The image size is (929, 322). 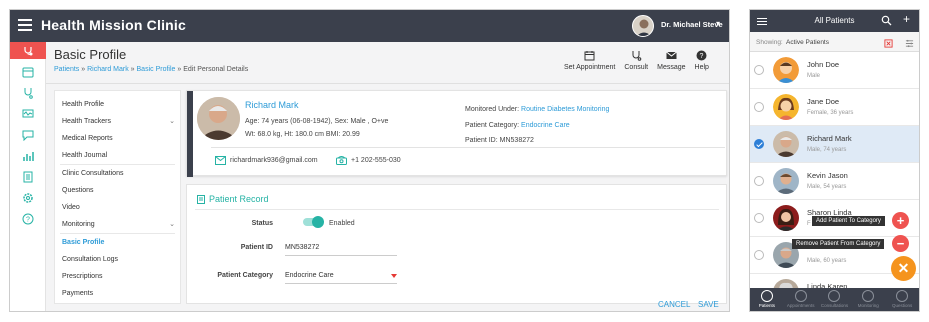 I want to click on menu-item-label: Monitoring, so click(x=78, y=224).